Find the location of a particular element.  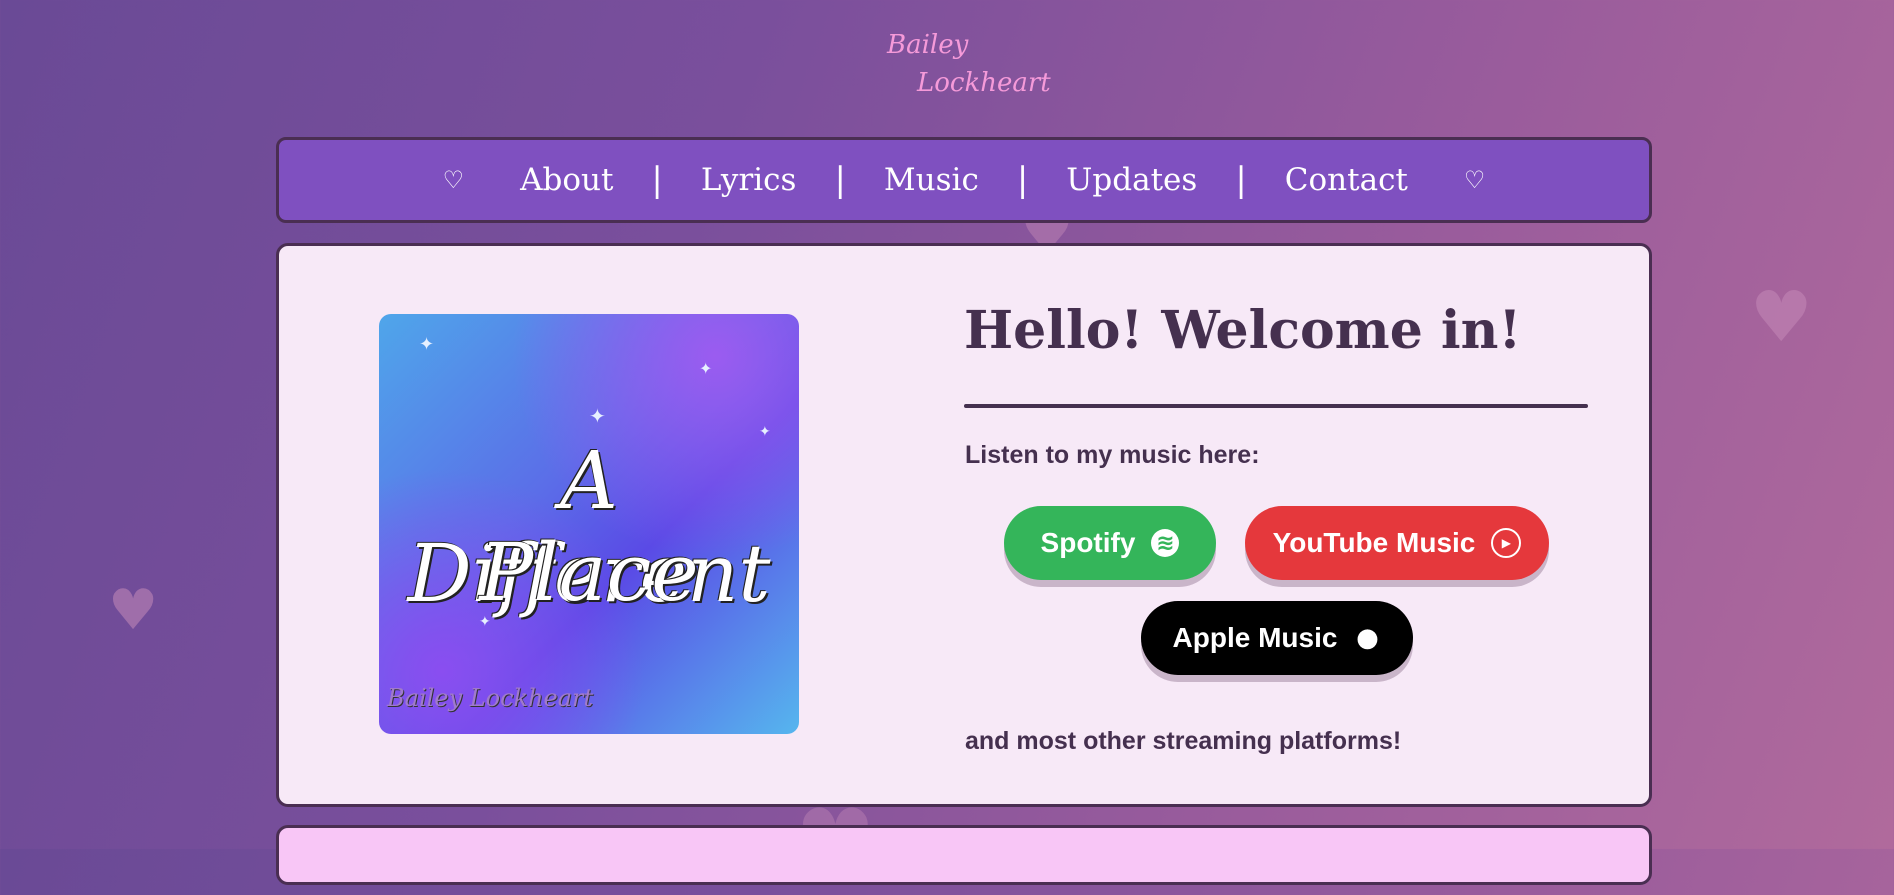

youtube-music-button-label: YouTube Music is located at coordinates (1374, 542).